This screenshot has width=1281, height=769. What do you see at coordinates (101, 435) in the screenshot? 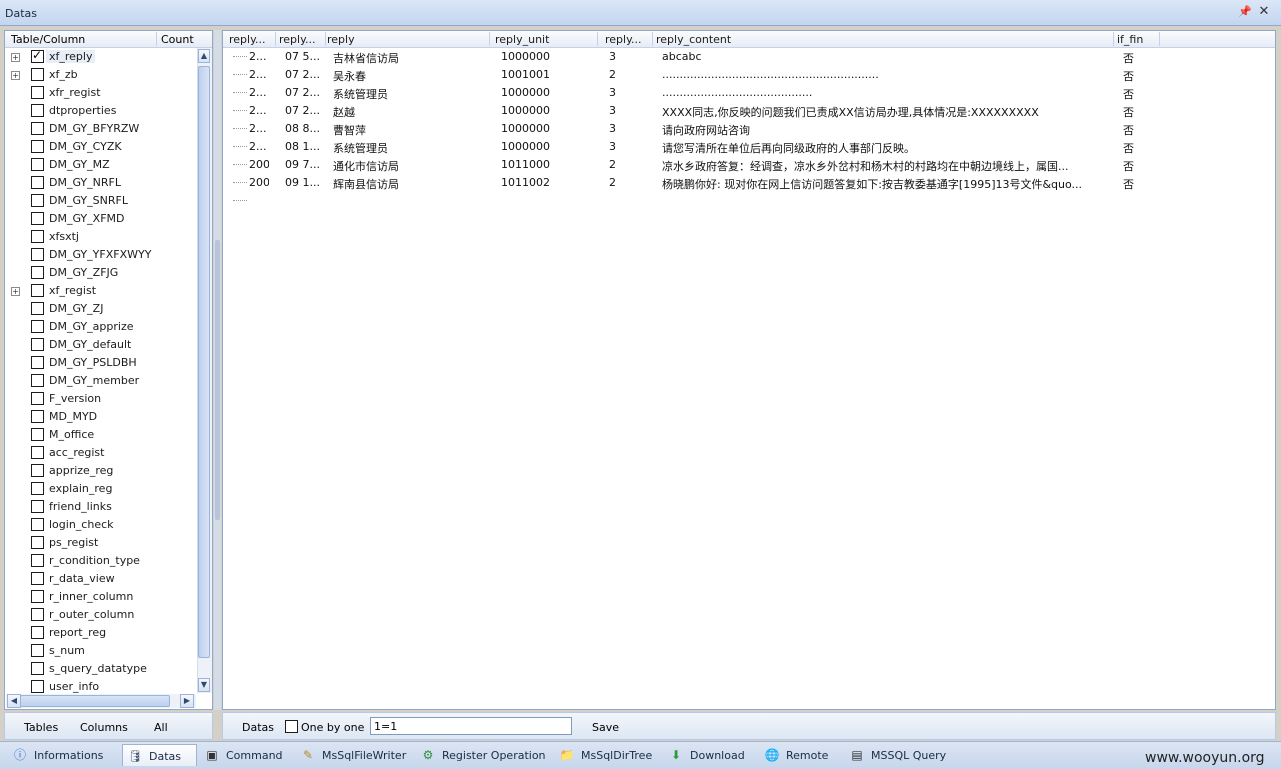
I see `tree-item: M_office` at bounding box center [101, 435].